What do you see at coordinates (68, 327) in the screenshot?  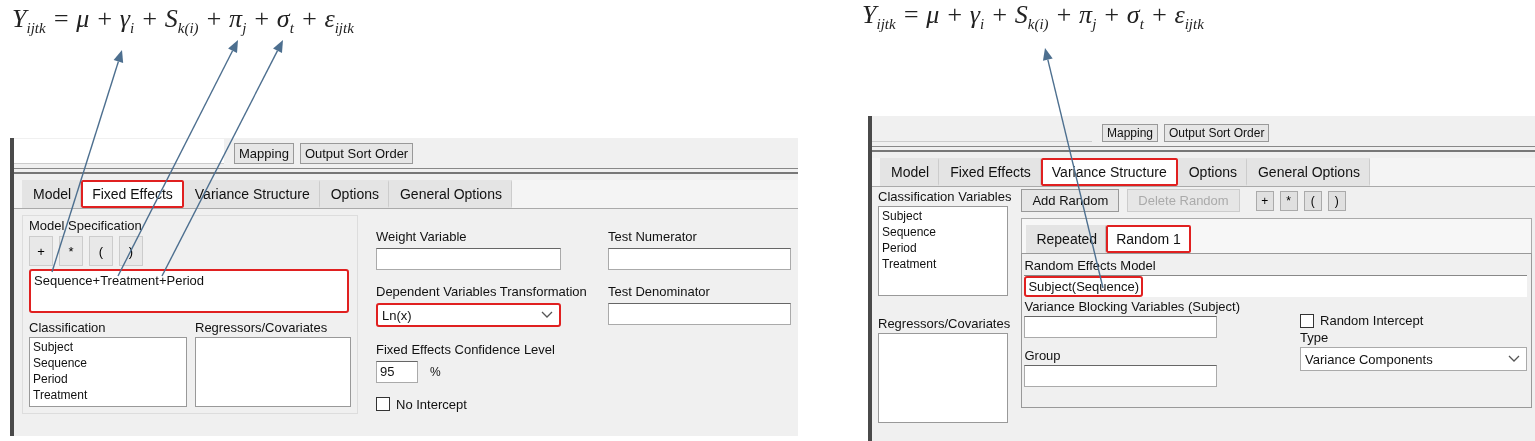 I see `list-label: Classification` at bounding box center [68, 327].